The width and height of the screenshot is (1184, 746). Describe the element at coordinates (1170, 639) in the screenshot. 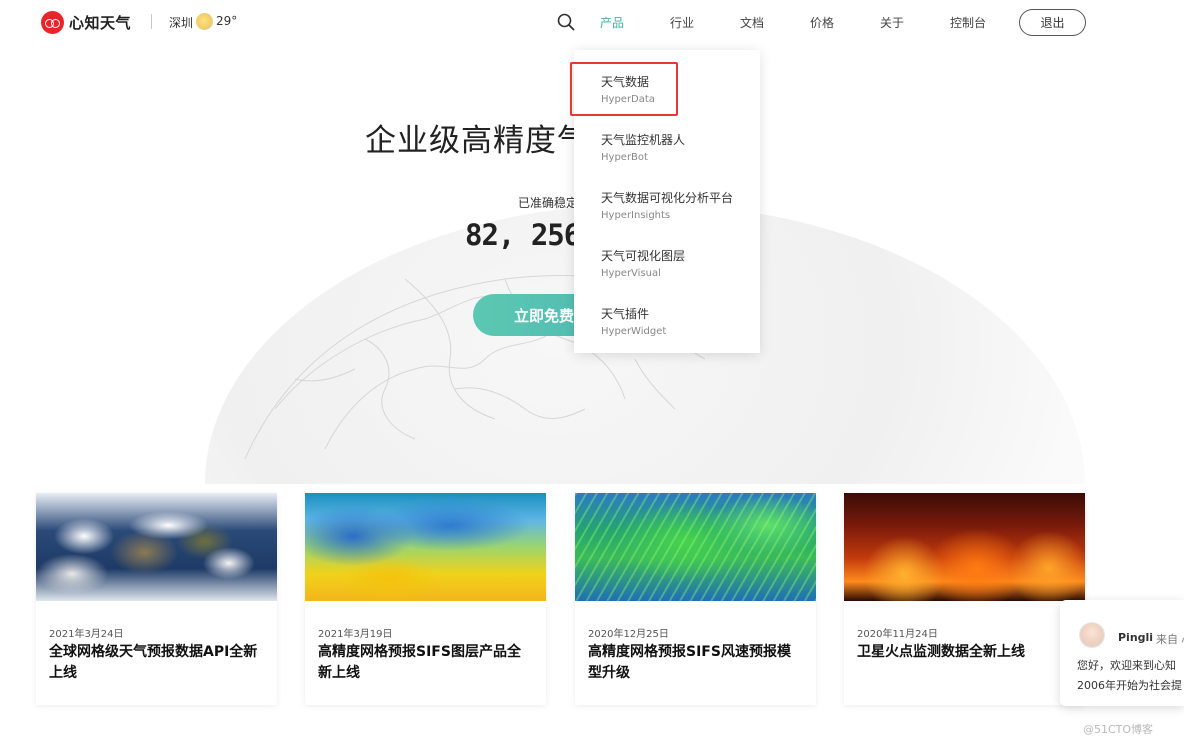

I see `agent-source: 来自 心` at that location.